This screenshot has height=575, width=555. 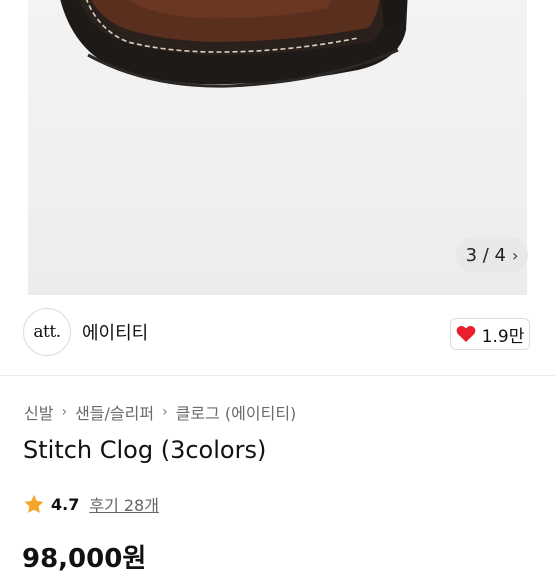 What do you see at coordinates (124, 504) in the screenshot?
I see `reviews-link: 후기 28개` at bounding box center [124, 504].